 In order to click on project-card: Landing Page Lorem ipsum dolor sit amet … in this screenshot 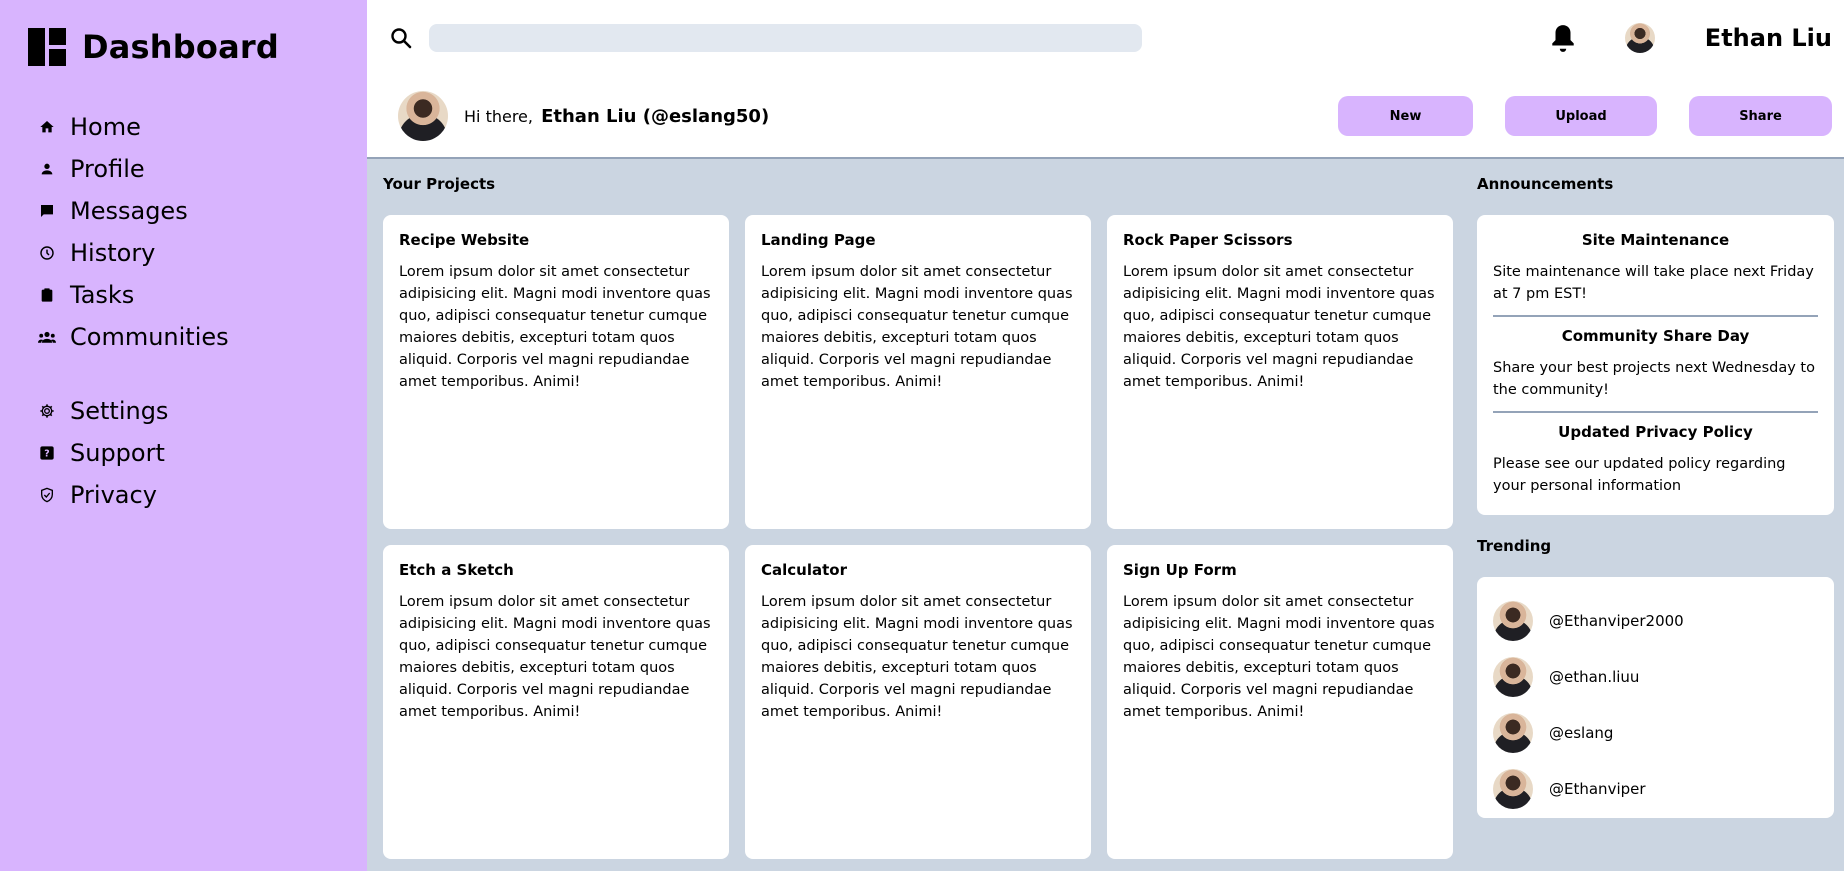, I will do `click(918, 372)`.